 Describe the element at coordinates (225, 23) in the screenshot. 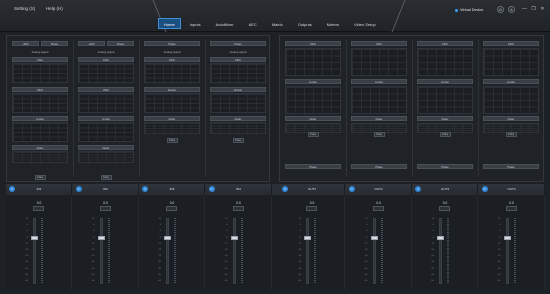

I see `tab-automixer: AutoMixer` at that location.